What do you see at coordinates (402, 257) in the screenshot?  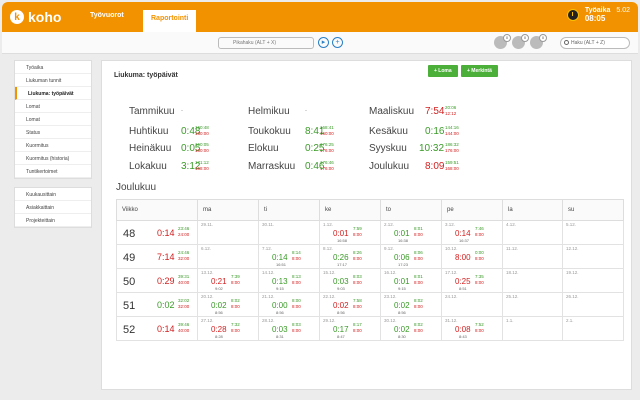 I see `day-balance: 0:06` at bounding box center [402, 257].